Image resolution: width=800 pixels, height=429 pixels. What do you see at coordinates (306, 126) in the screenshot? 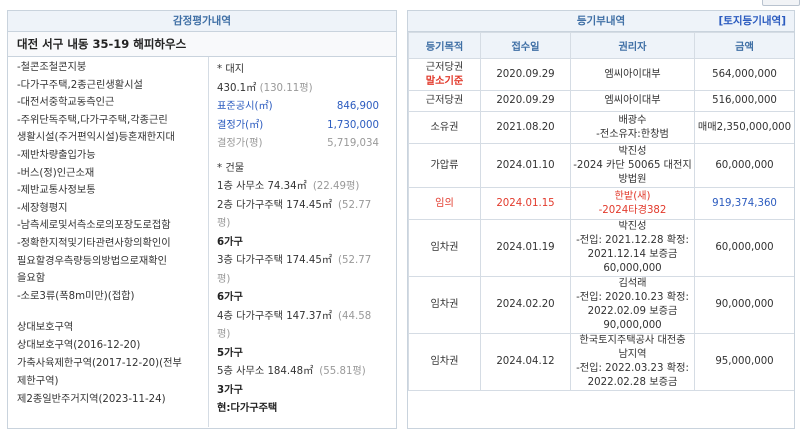
I see `decided-price-row: 결정가(㎡) 1,730,000` at bounding box center [306, 126].